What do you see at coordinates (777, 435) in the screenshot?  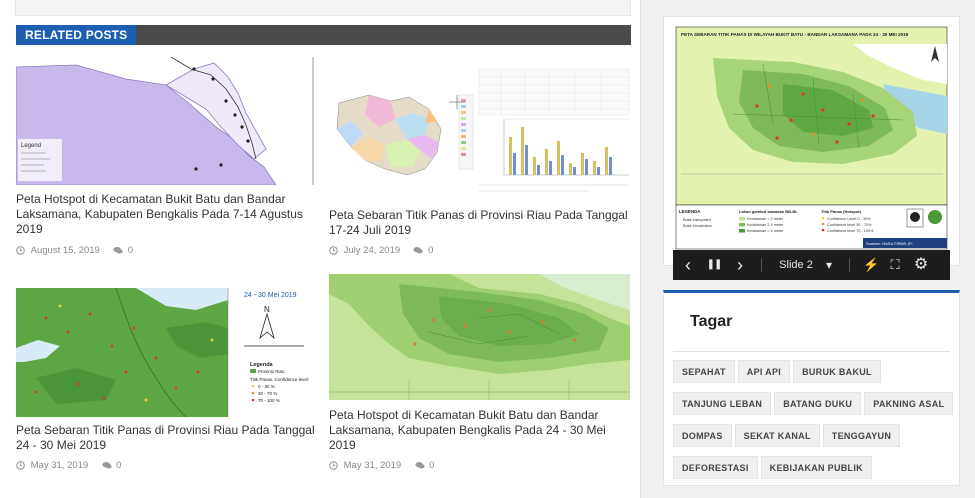 I see `tag-sekat-kanal: SEKAT KANAL` at bounding box center [777, 435].